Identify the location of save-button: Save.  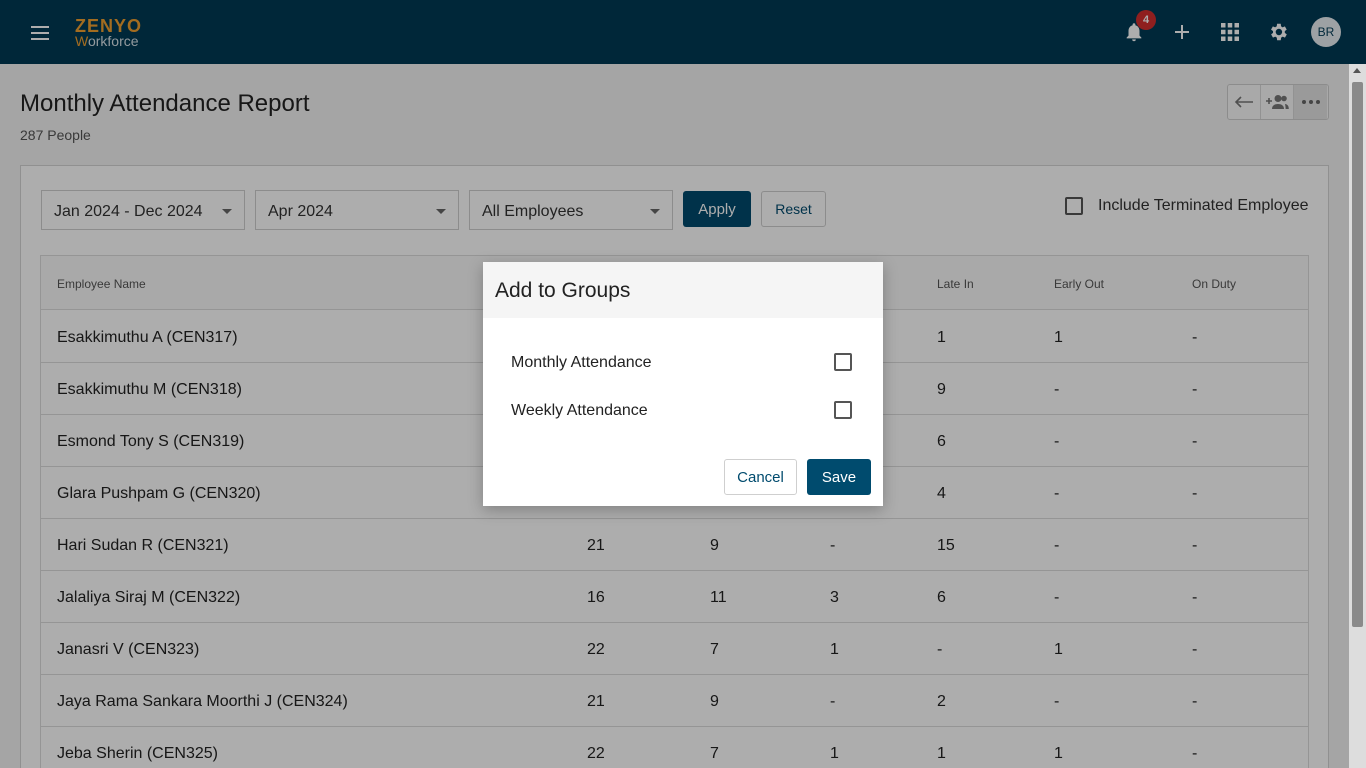
(839, 477).